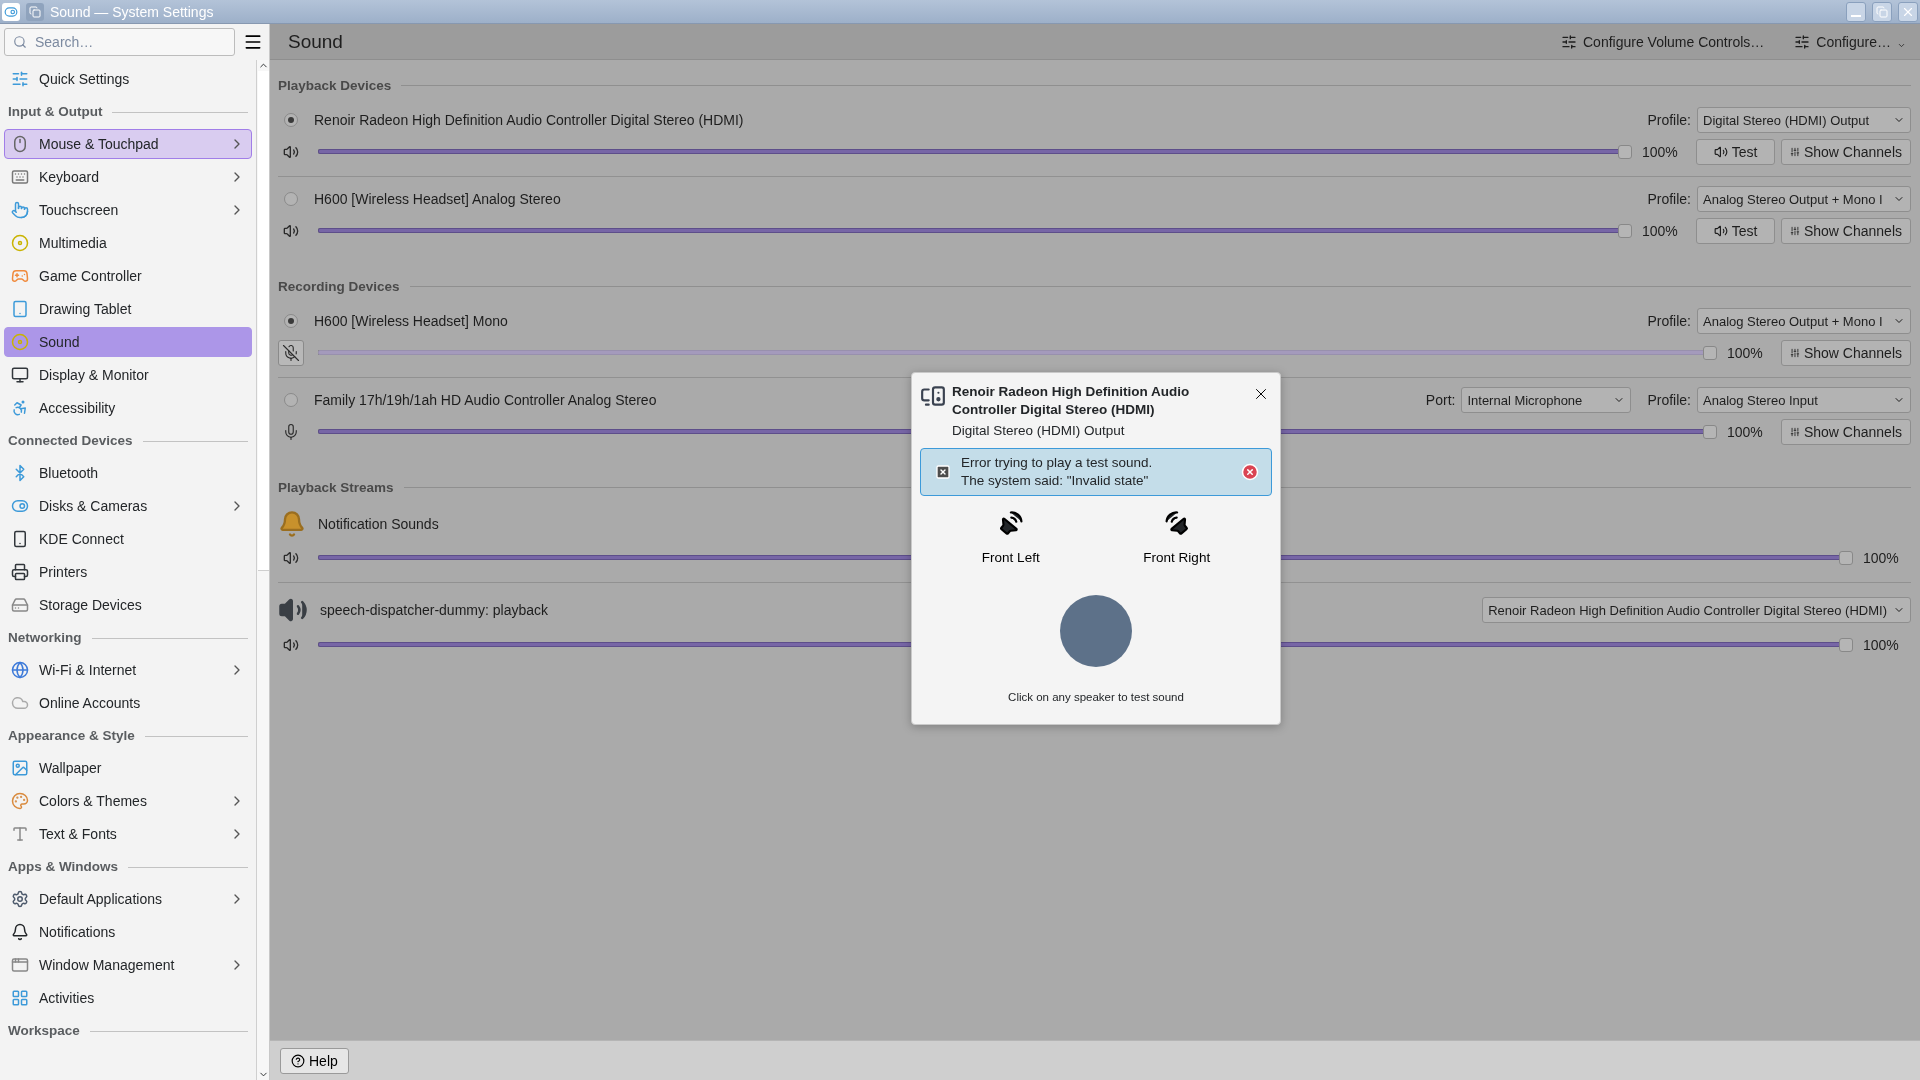 This screenshot has width=1920, height=1080. I want to click on restore-icon, so click(1882, 11).